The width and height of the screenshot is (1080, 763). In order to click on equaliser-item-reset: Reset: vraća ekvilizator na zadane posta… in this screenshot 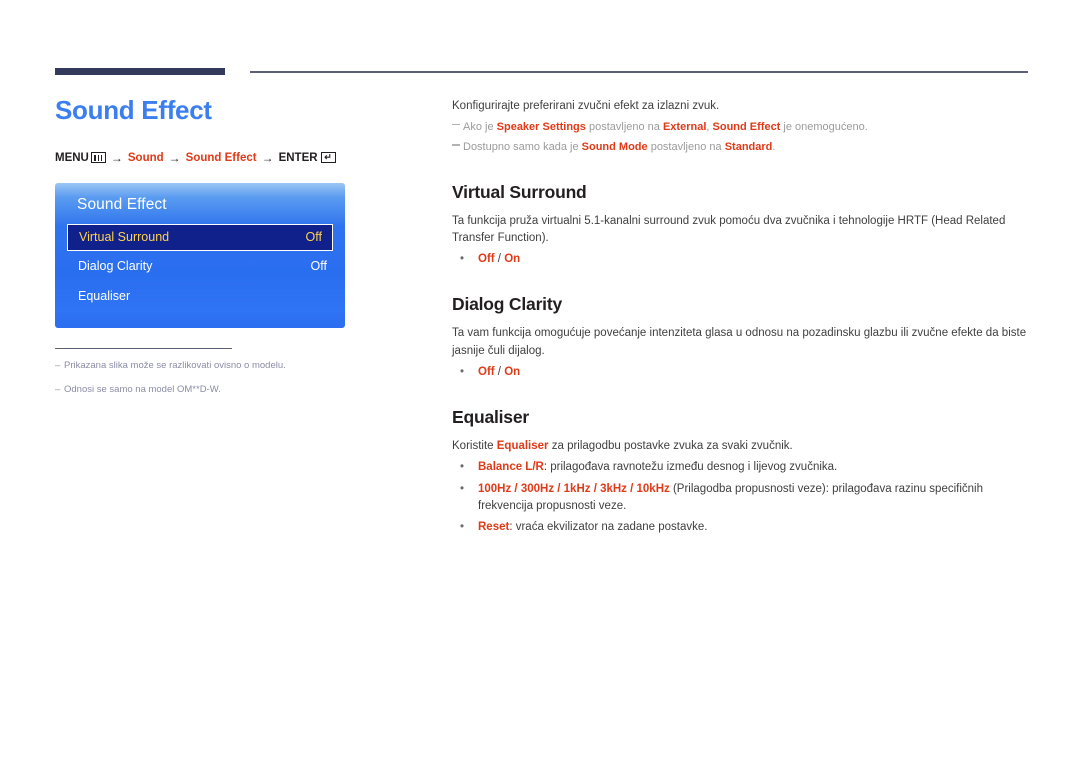, I will do `click(593, 527)`.